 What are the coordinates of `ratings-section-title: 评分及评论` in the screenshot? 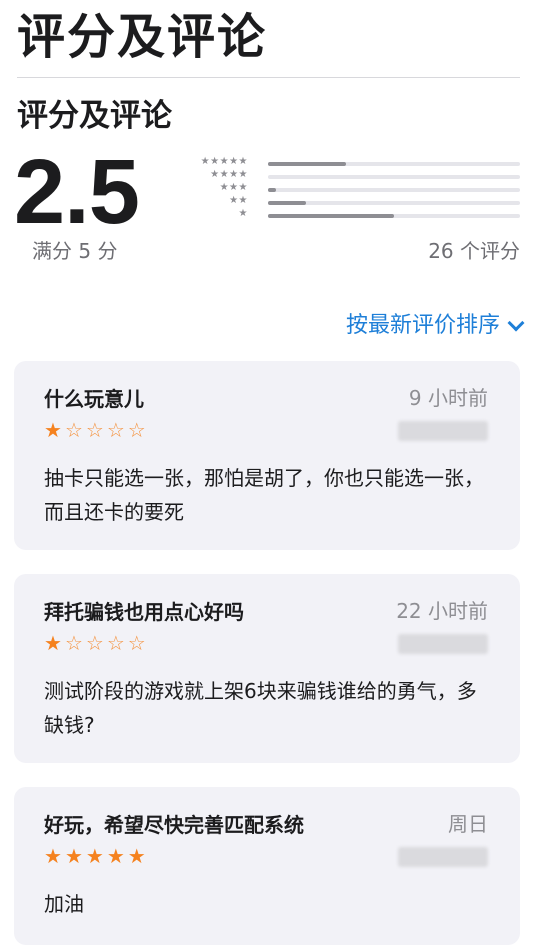 It's located at (94, 116).